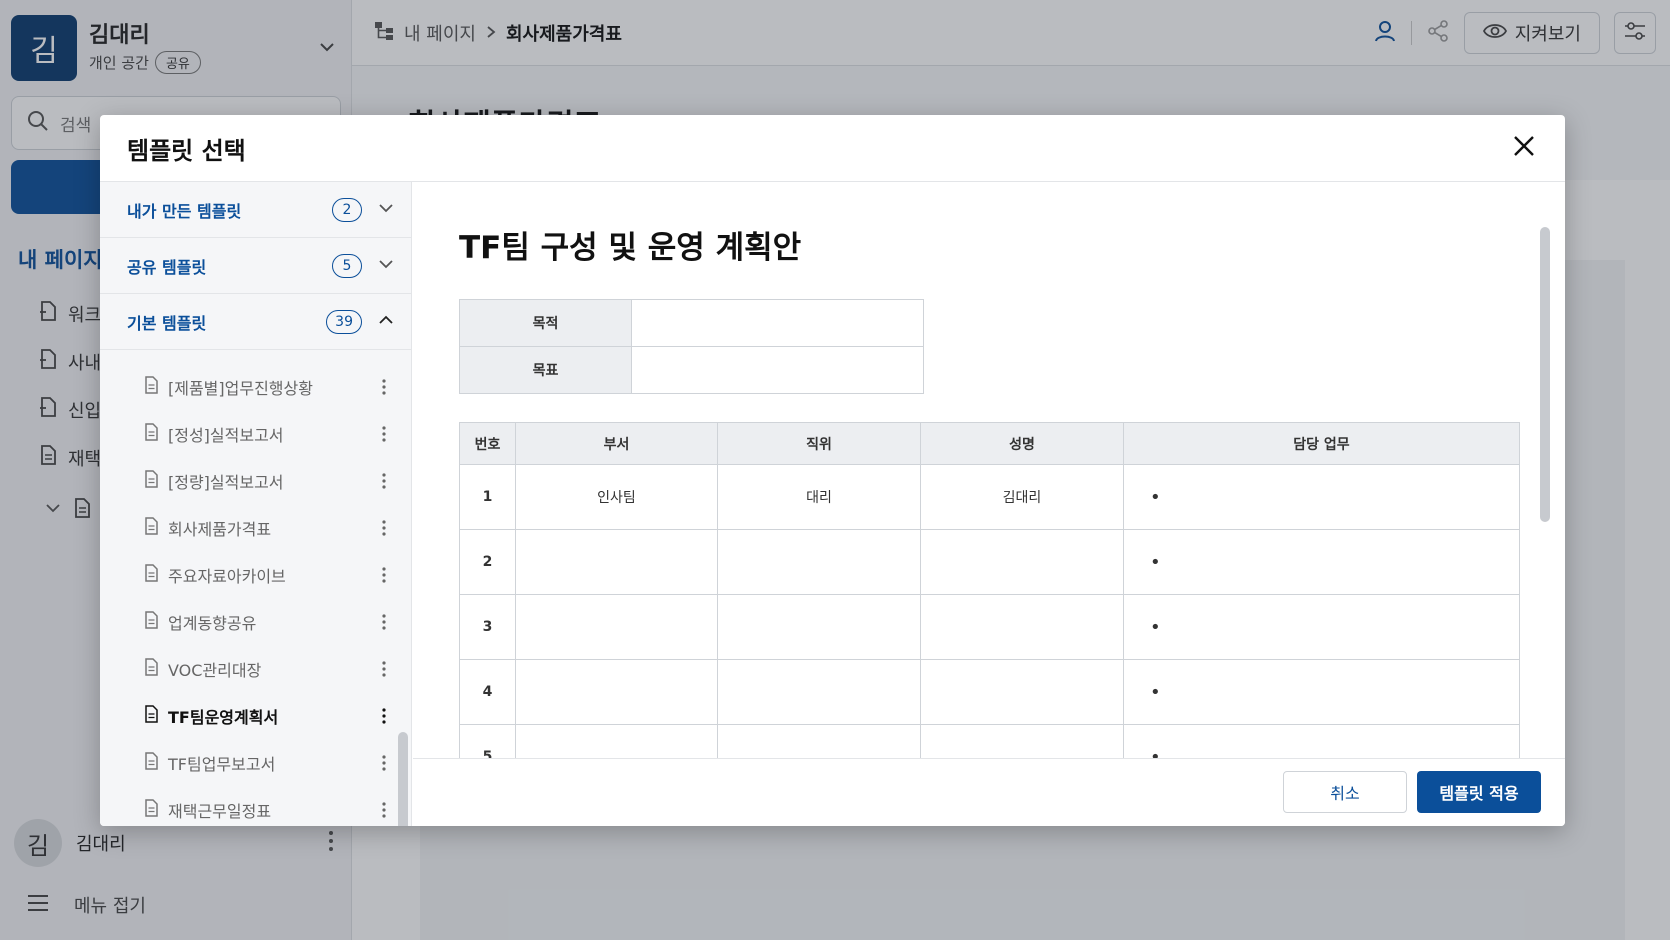  I want to click on count-badge: 5, so click(347, 266).